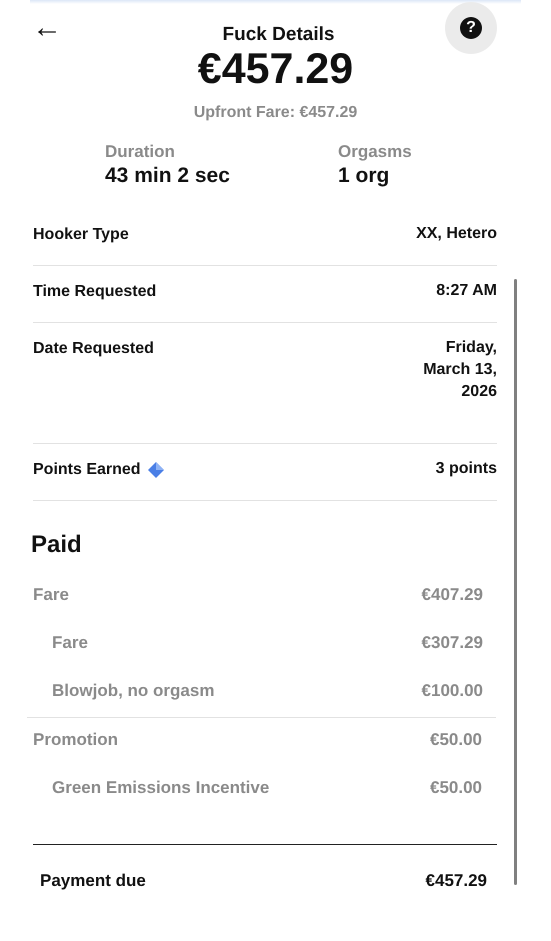  I want to click on stat-value: 43 min 2 sec, so click(168, 176).